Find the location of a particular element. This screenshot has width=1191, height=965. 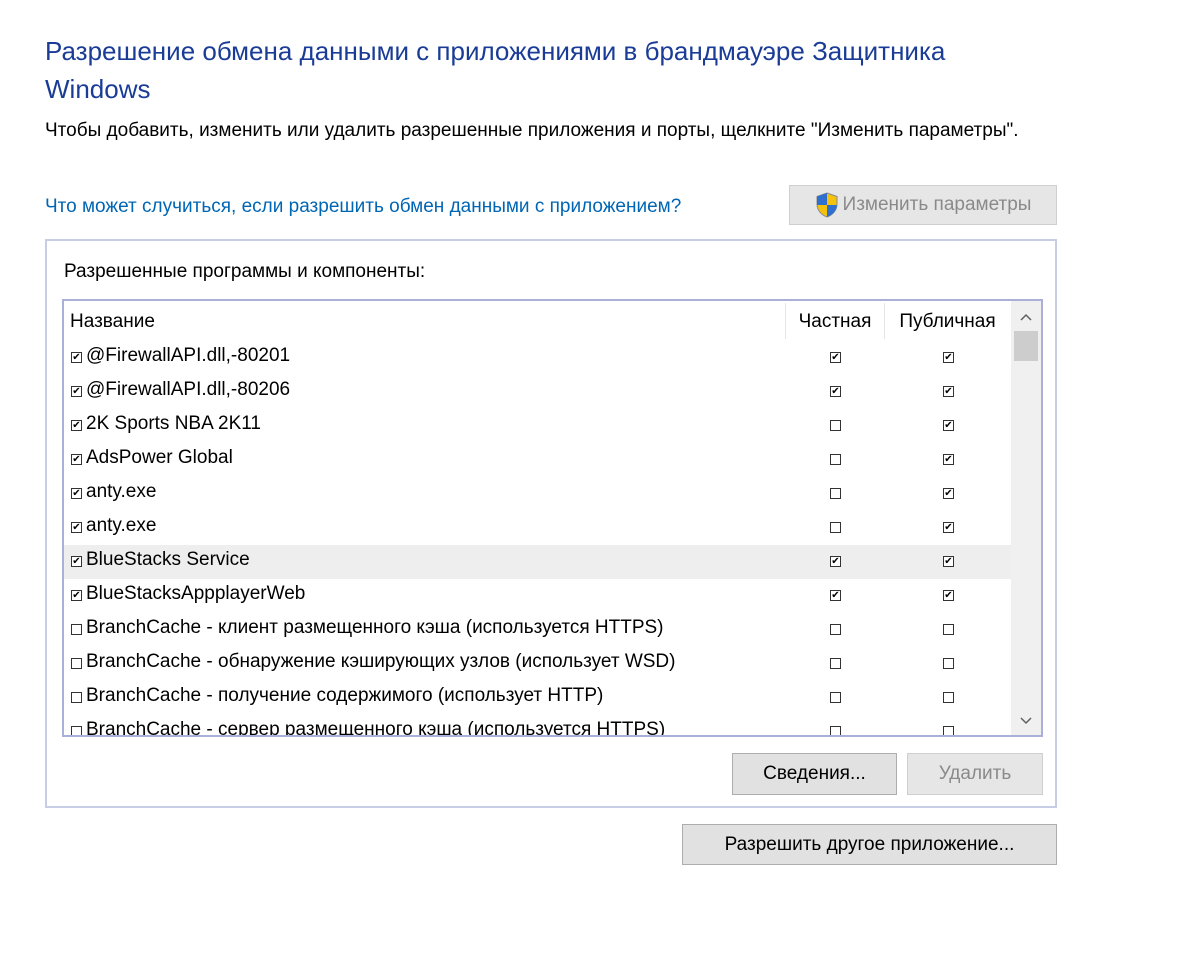

list-item: BlueStacks Service is located at coordinates (538, 562).